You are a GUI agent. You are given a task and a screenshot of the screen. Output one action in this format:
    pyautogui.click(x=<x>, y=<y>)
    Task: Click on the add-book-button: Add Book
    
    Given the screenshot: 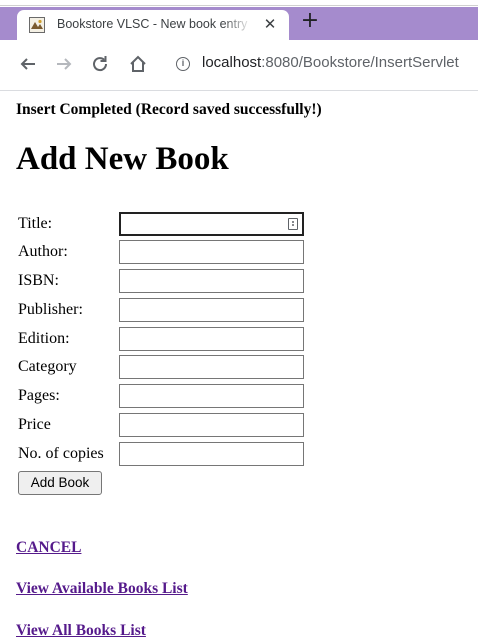 What is the action you would take?
    pyautogui.click(x=60, y=483)
    